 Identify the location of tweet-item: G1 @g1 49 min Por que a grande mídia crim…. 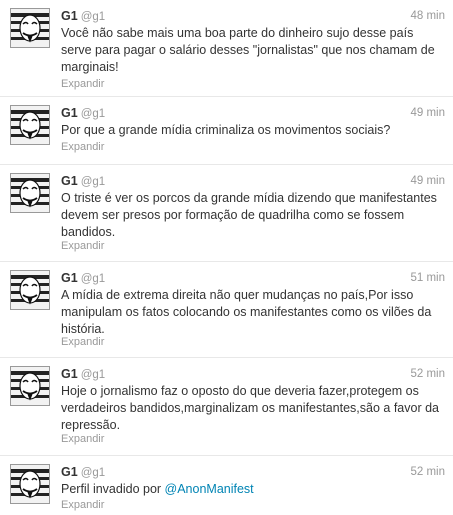
(226, 131).